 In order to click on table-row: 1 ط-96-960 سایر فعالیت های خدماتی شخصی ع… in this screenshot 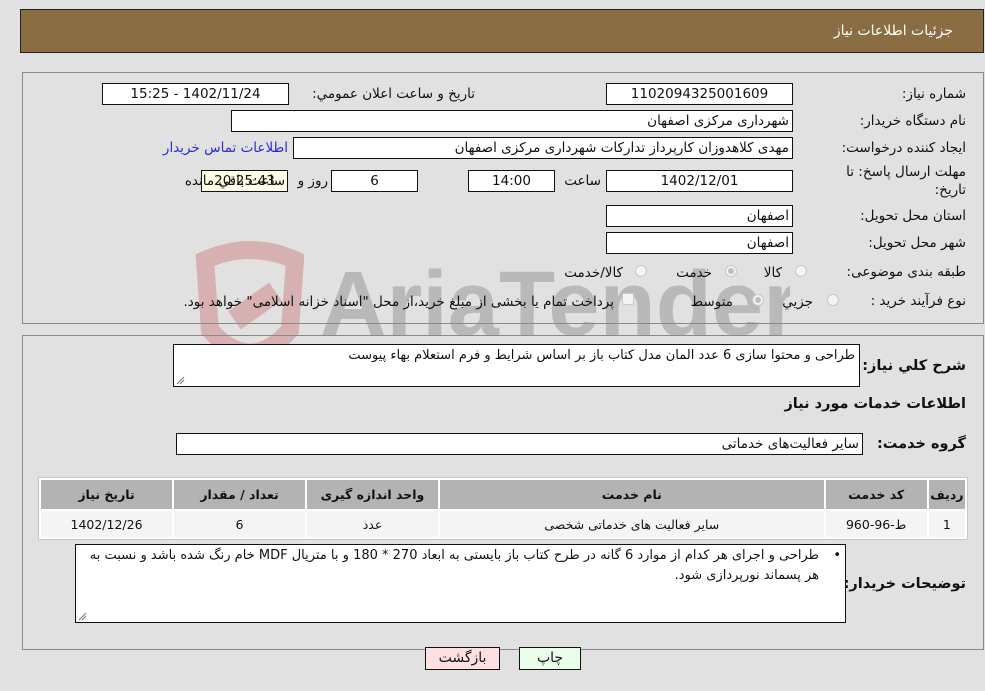, I will do `click(503, 524)`.